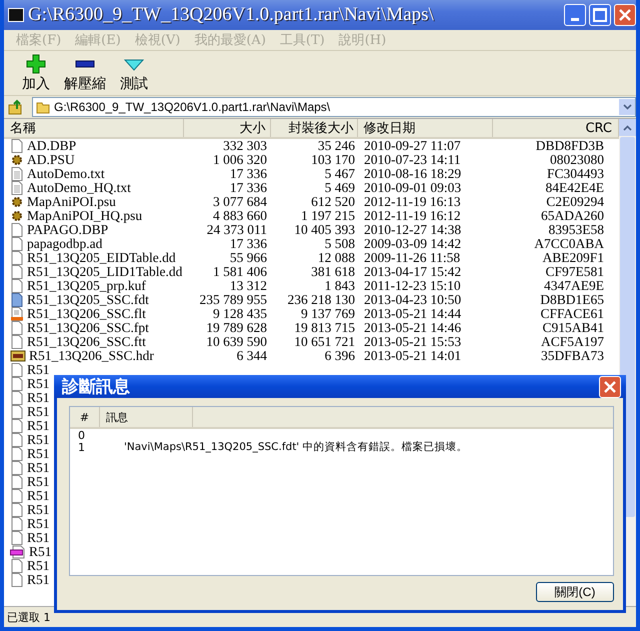 The height and width of the screenshot is (631, 640). Describe the element at coordinates (412, 188) in the screenshot. I see `table-cell-text: 2010-09-01 09:03` at that location.